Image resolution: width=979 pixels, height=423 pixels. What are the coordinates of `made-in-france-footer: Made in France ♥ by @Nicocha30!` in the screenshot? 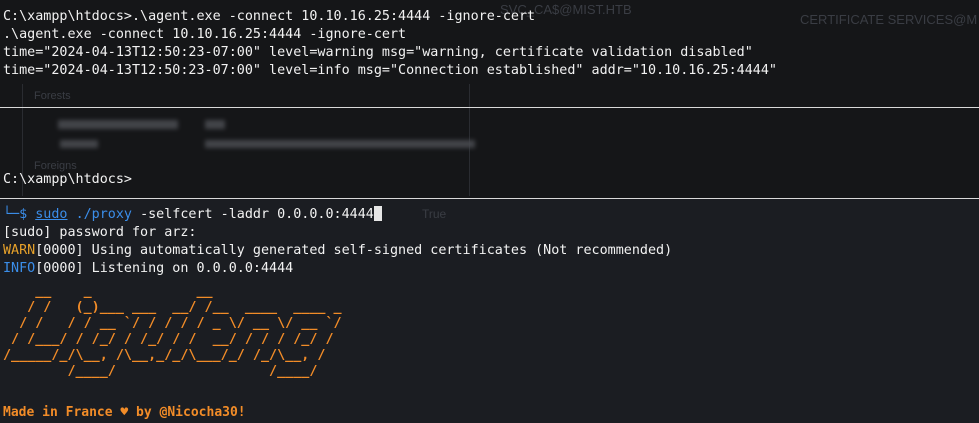 It's located at (124, 412).